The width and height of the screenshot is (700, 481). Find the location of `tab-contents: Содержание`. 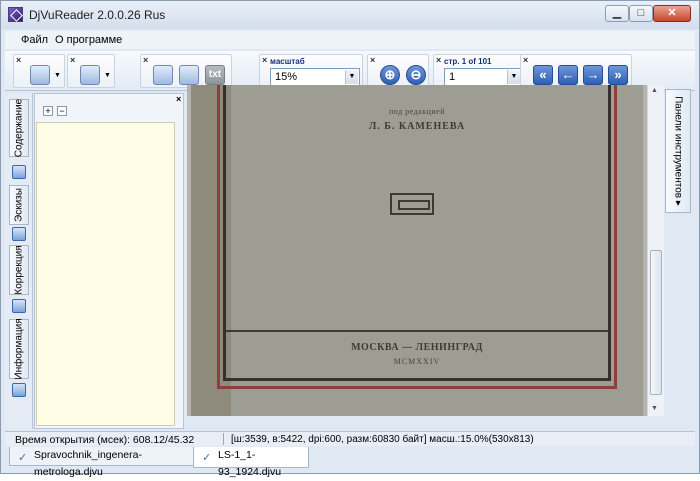

tab-contents: Содержание is located at coordinates (19, 128).